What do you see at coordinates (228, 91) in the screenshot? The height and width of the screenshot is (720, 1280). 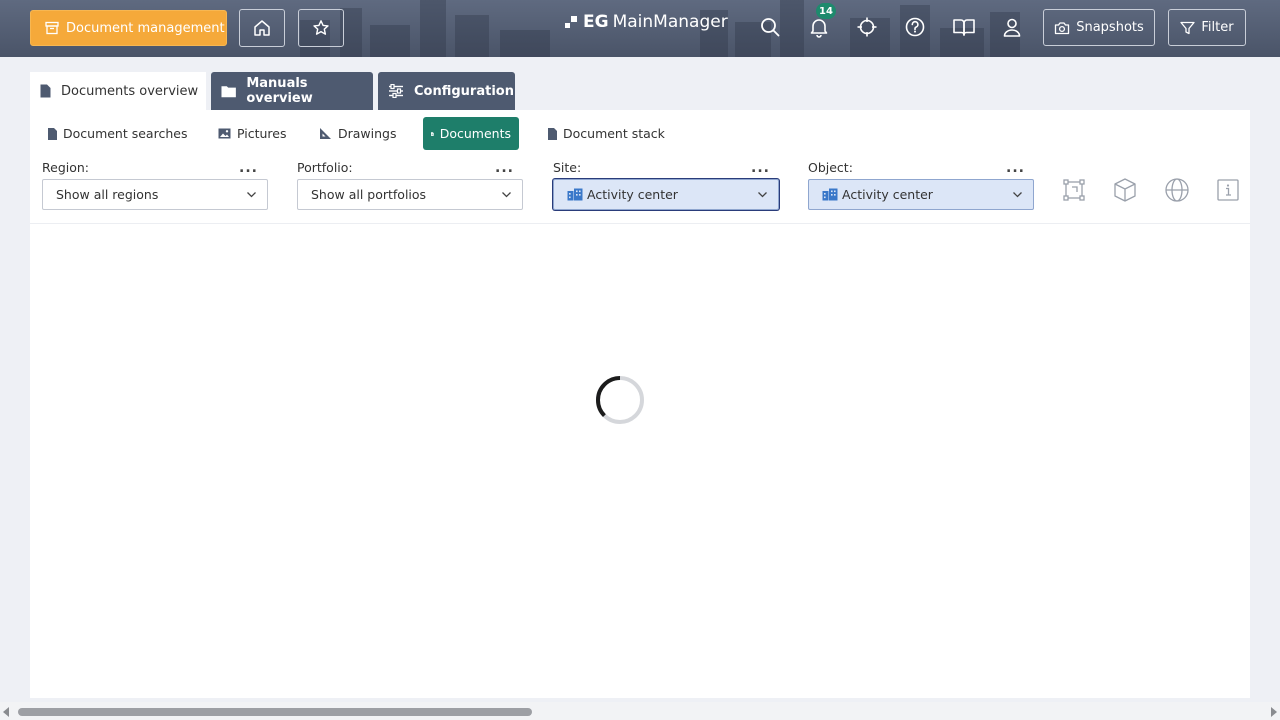 I see `folder-icon` at bounding box center [228, 91].